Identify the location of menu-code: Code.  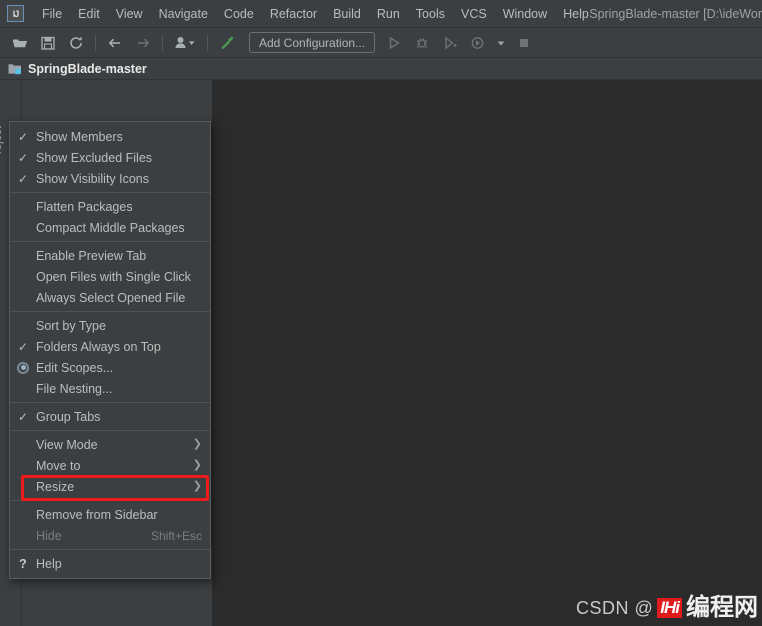
(239, 14).